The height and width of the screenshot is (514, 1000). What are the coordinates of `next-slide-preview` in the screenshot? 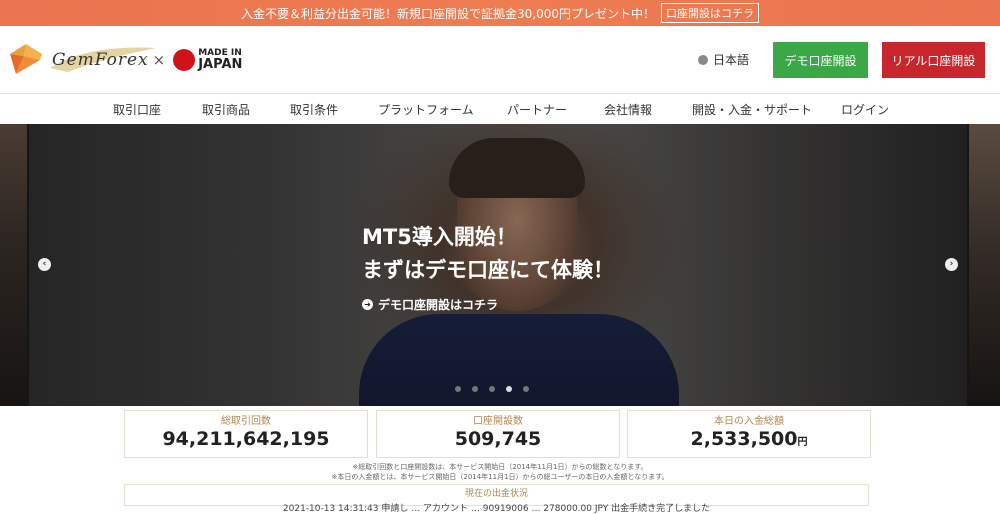 It's located at (984, 265).